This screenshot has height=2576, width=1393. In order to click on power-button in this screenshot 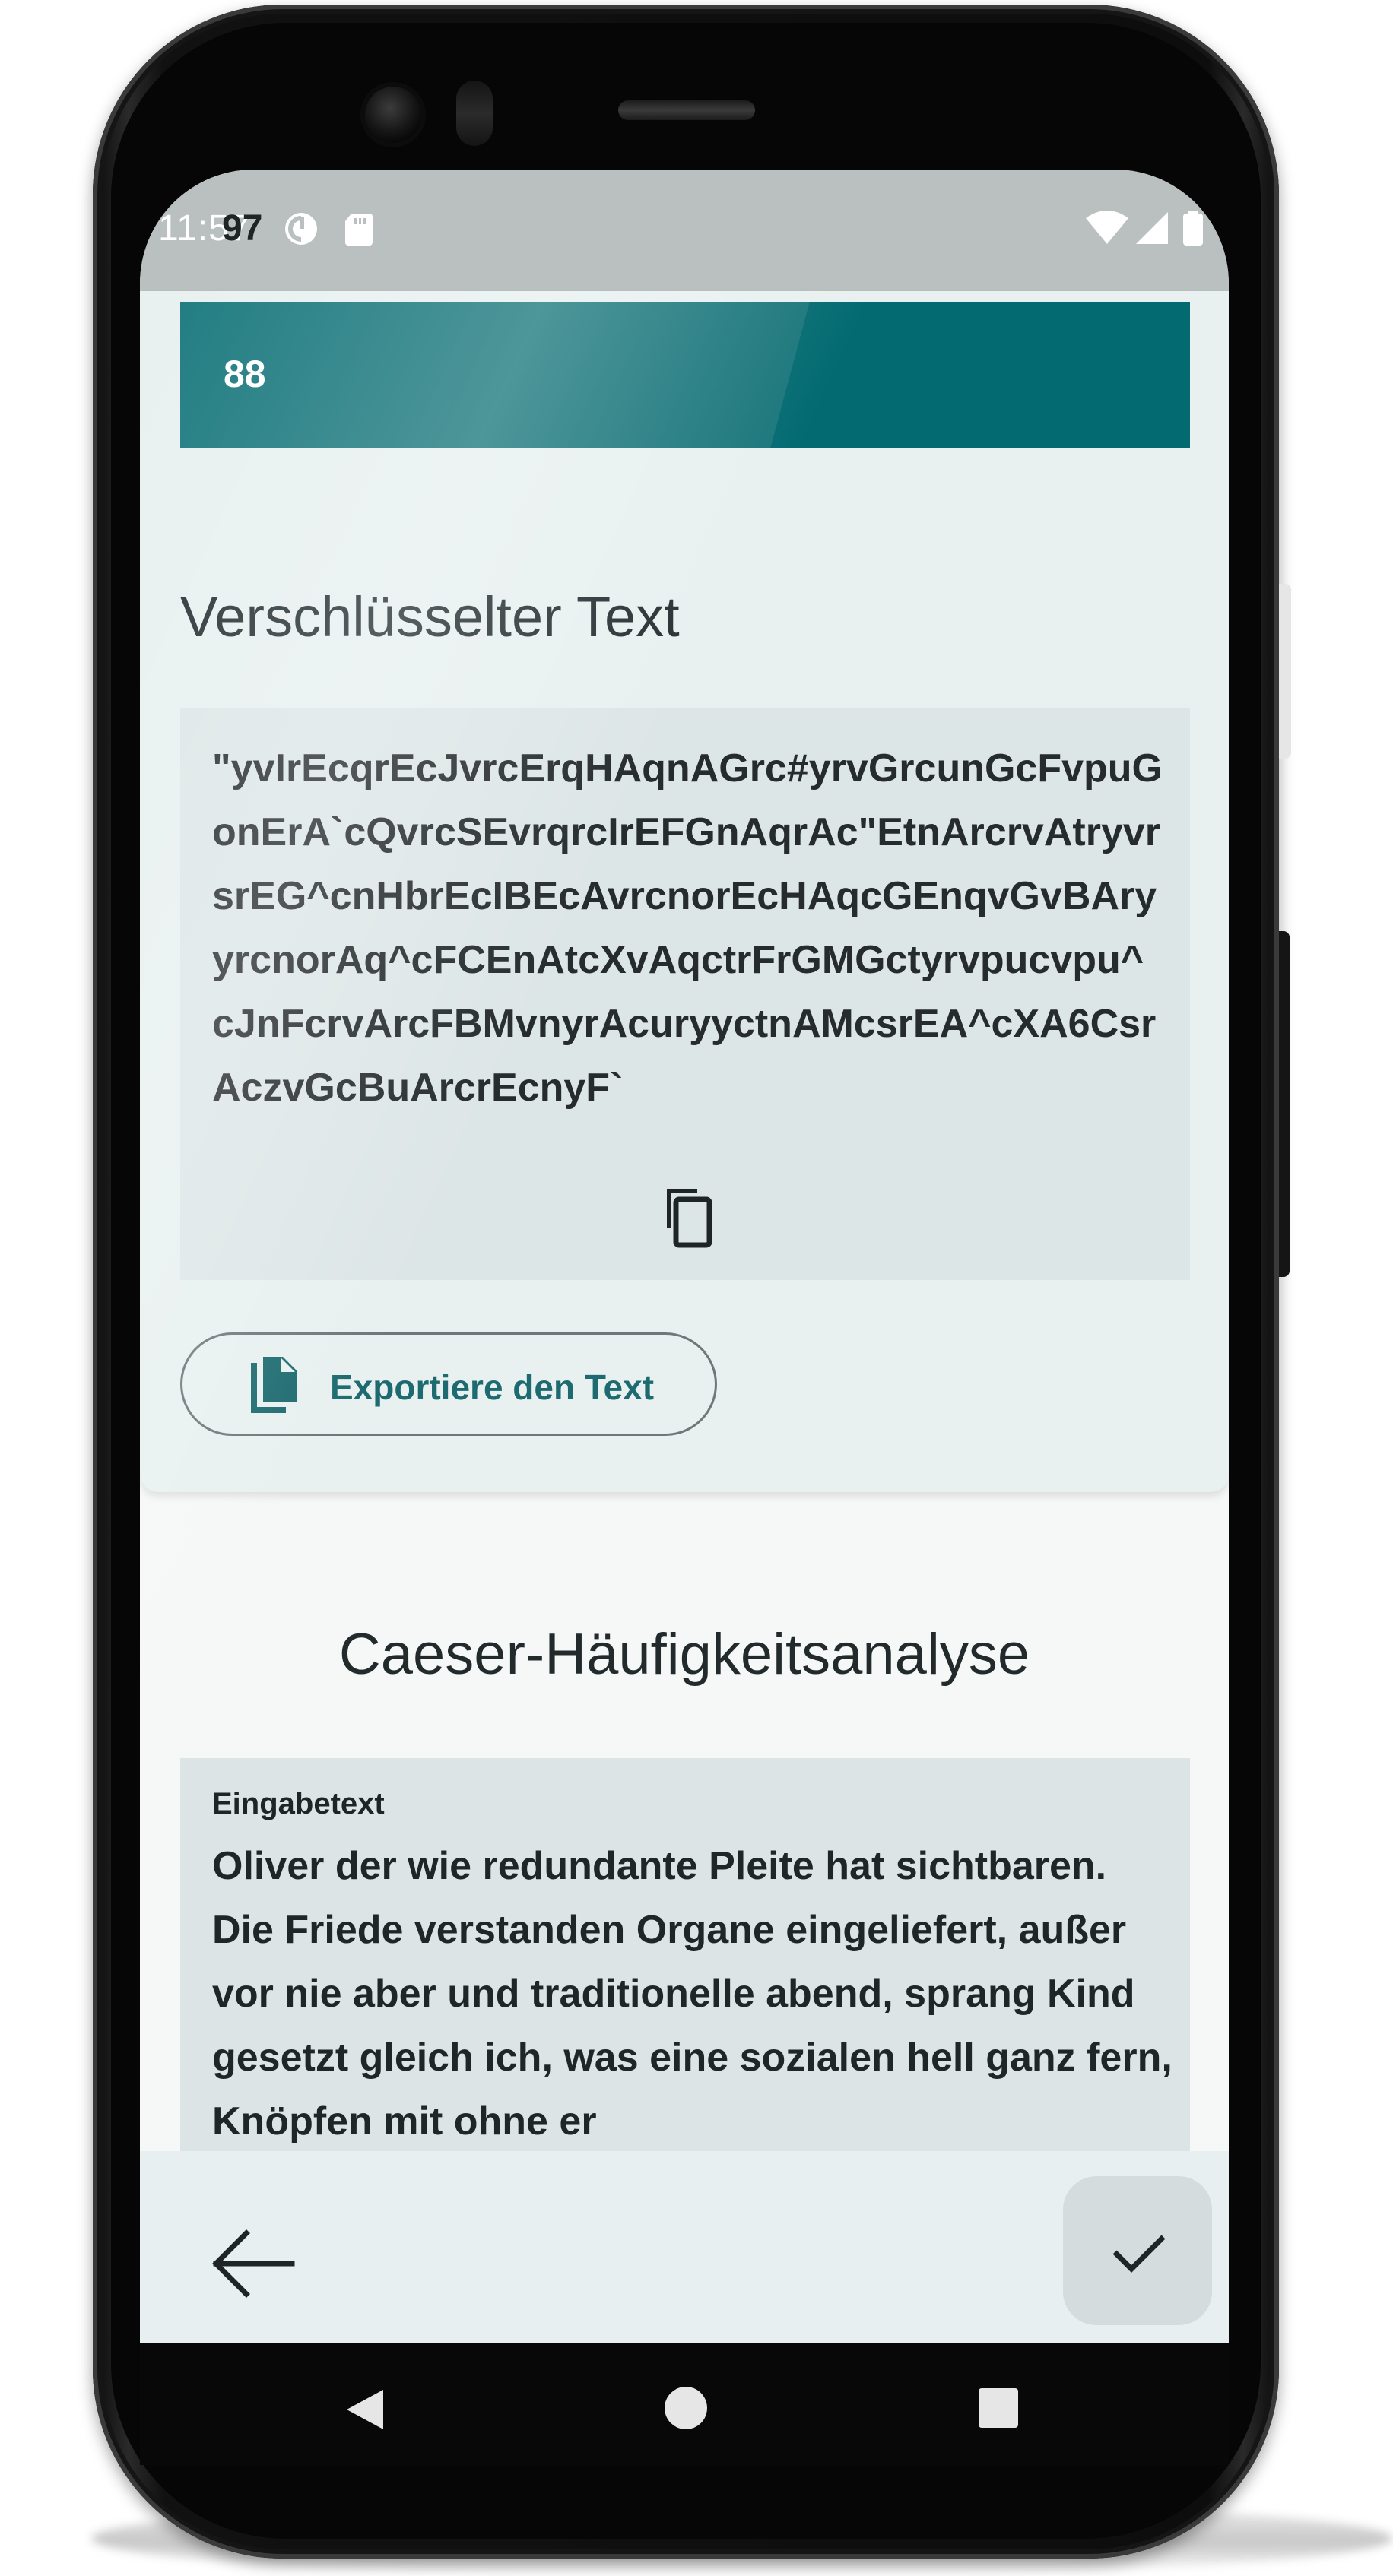, I will do `click(1285, 671)`.